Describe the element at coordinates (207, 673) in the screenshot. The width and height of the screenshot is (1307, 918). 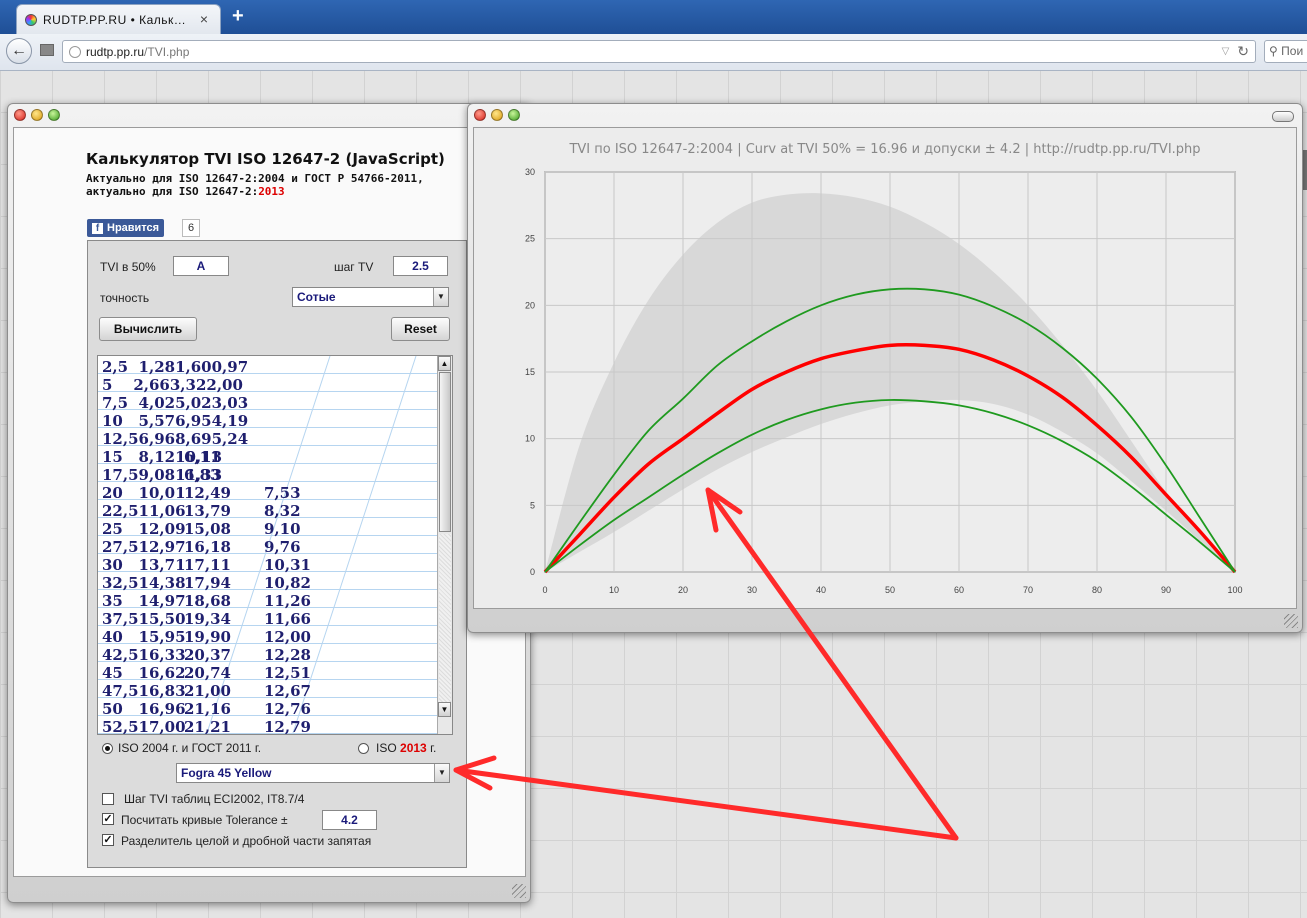
I see `result-cell: 20,74` at that location.